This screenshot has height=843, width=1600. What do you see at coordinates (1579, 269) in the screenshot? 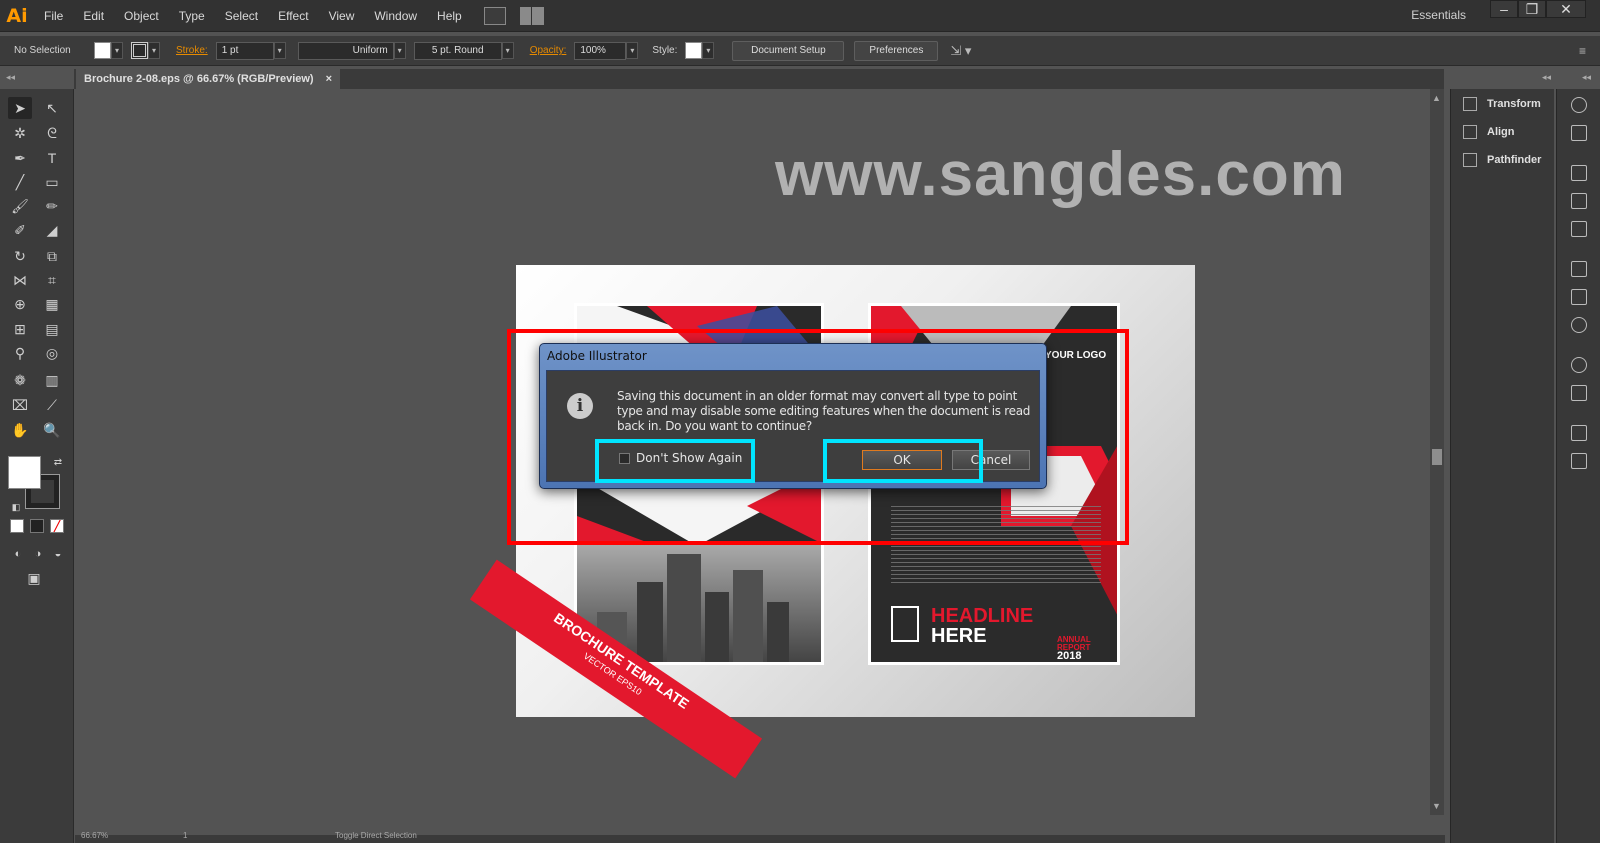
I see `stroke-icon` at bounding box center [1579, 269].